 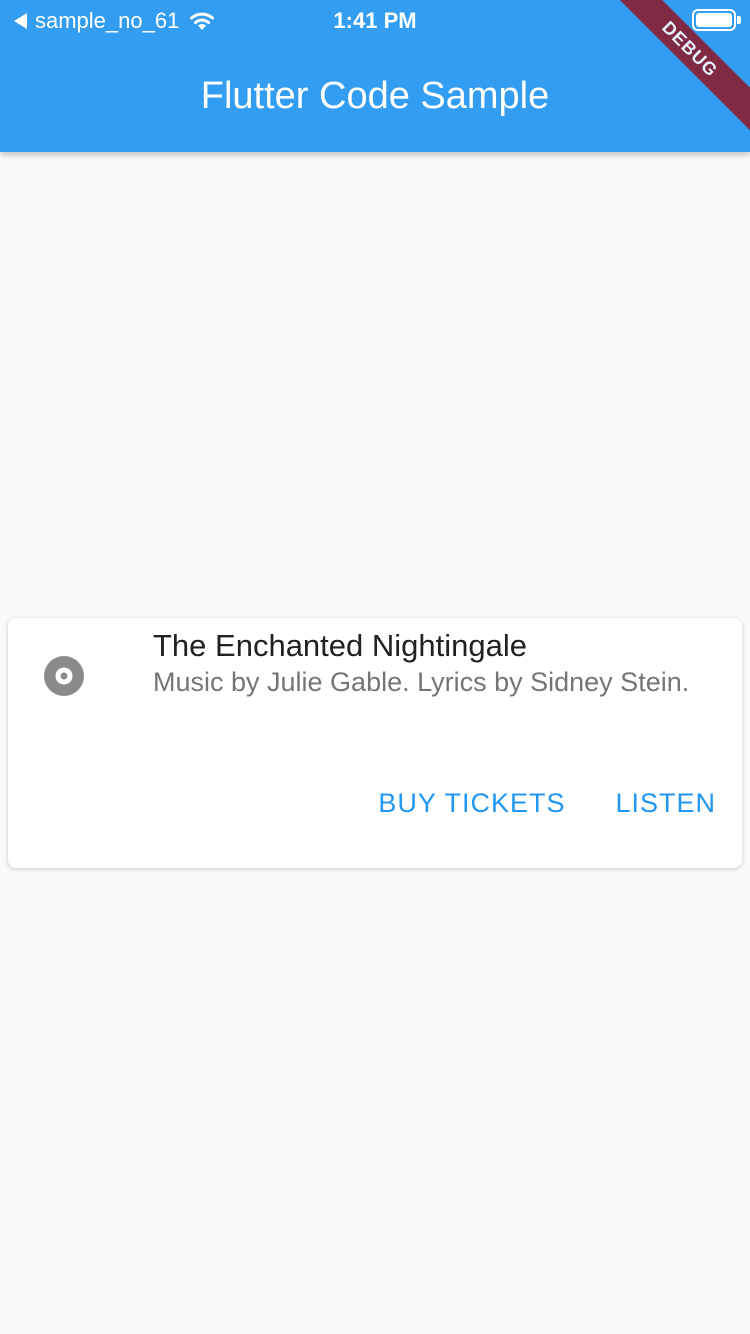 I want to click on battery-icon, so click(x=714, y=20).